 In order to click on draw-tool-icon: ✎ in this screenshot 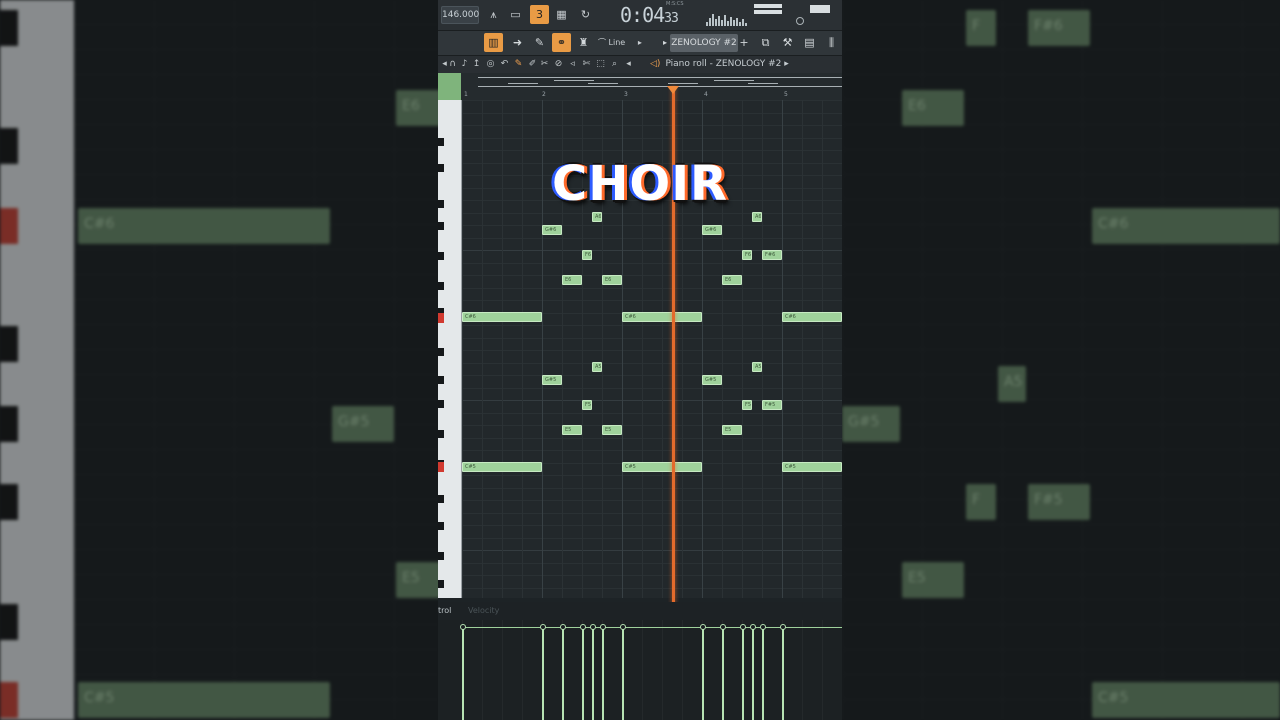, I will do `click(518, 64)`.